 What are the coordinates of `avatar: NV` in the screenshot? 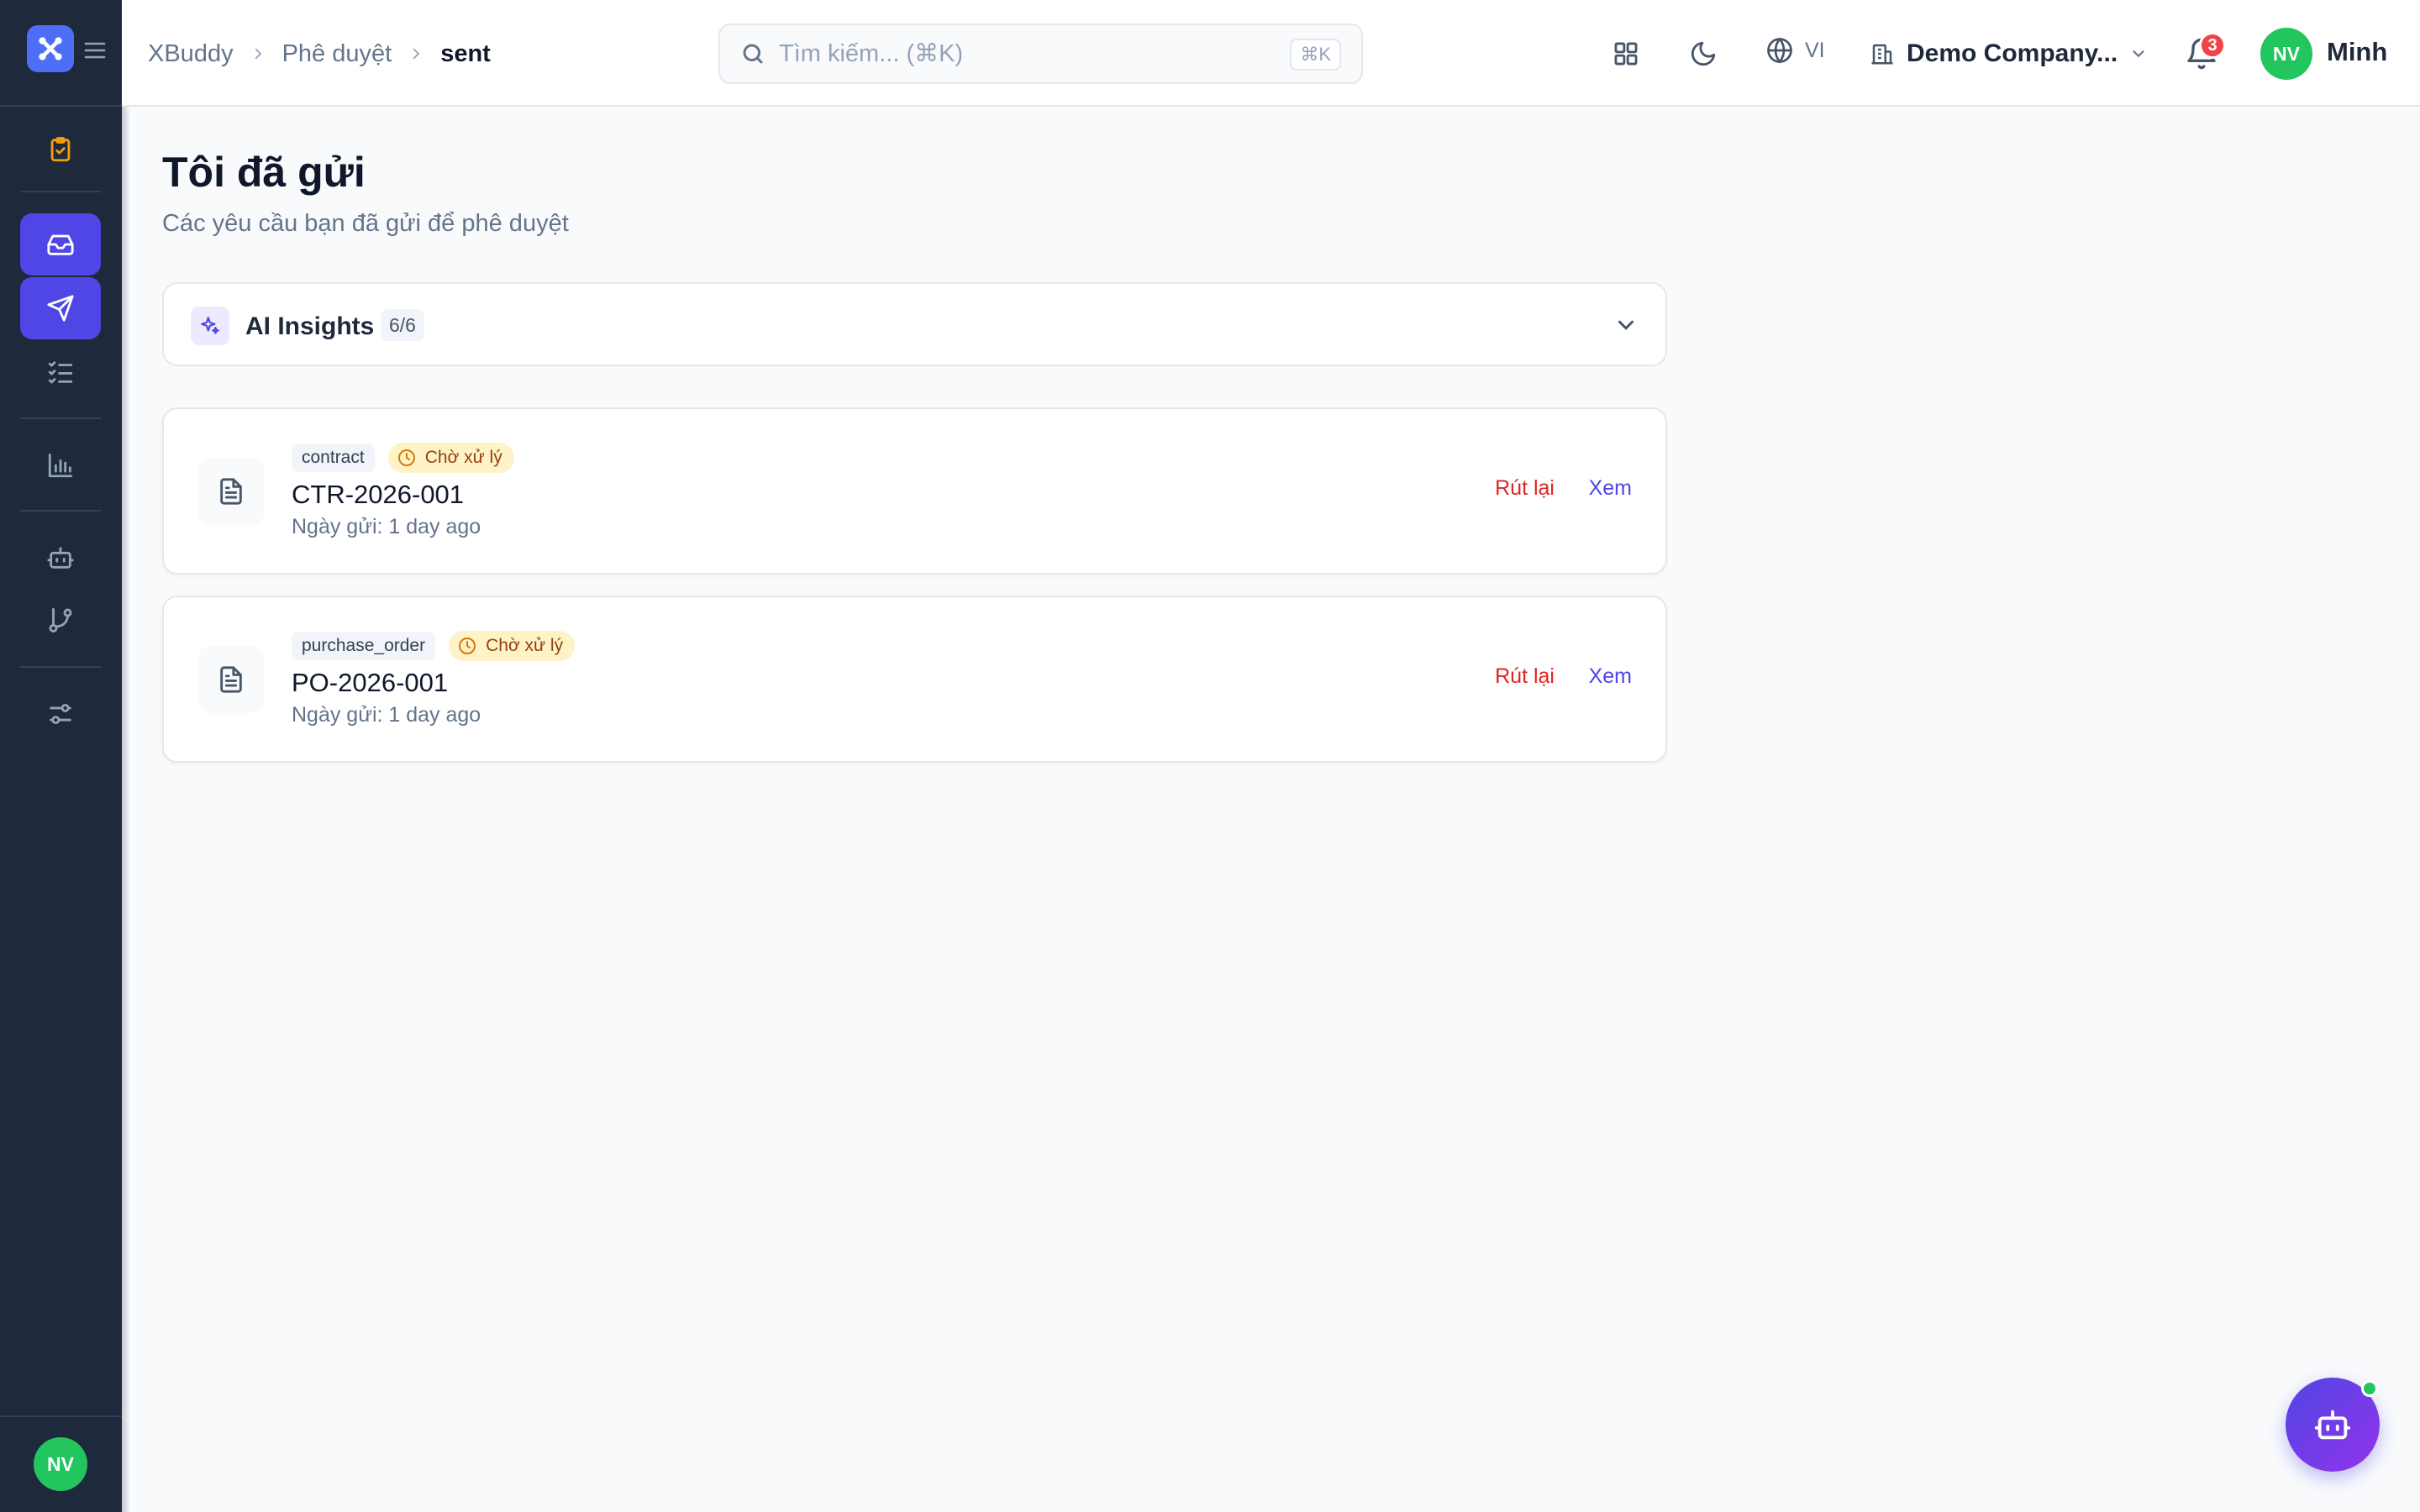 It's located at (2286, 54).